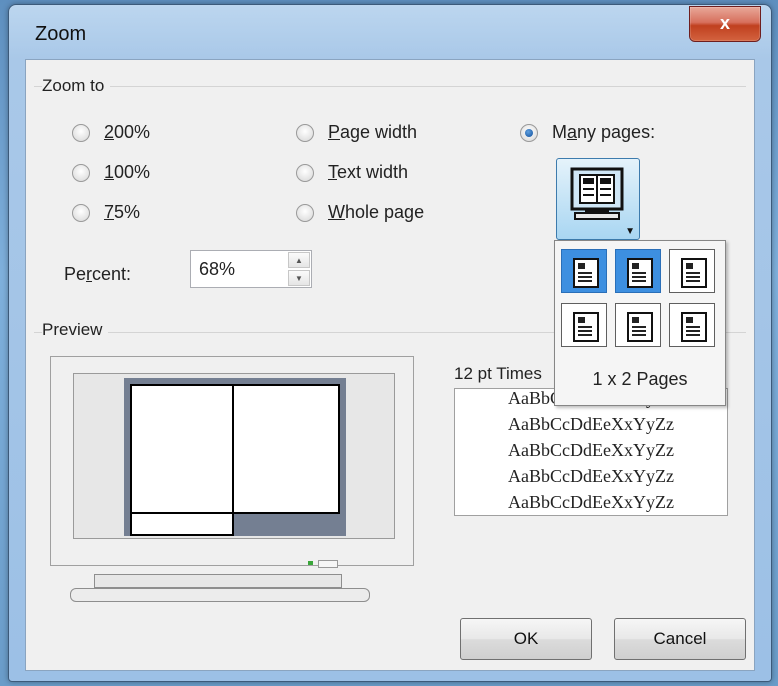 The width and height of the screenshot is (778, 686). Describe the element at coordinates (81, 132) in the screenshot. I see `radio-200-indicator` at that location.